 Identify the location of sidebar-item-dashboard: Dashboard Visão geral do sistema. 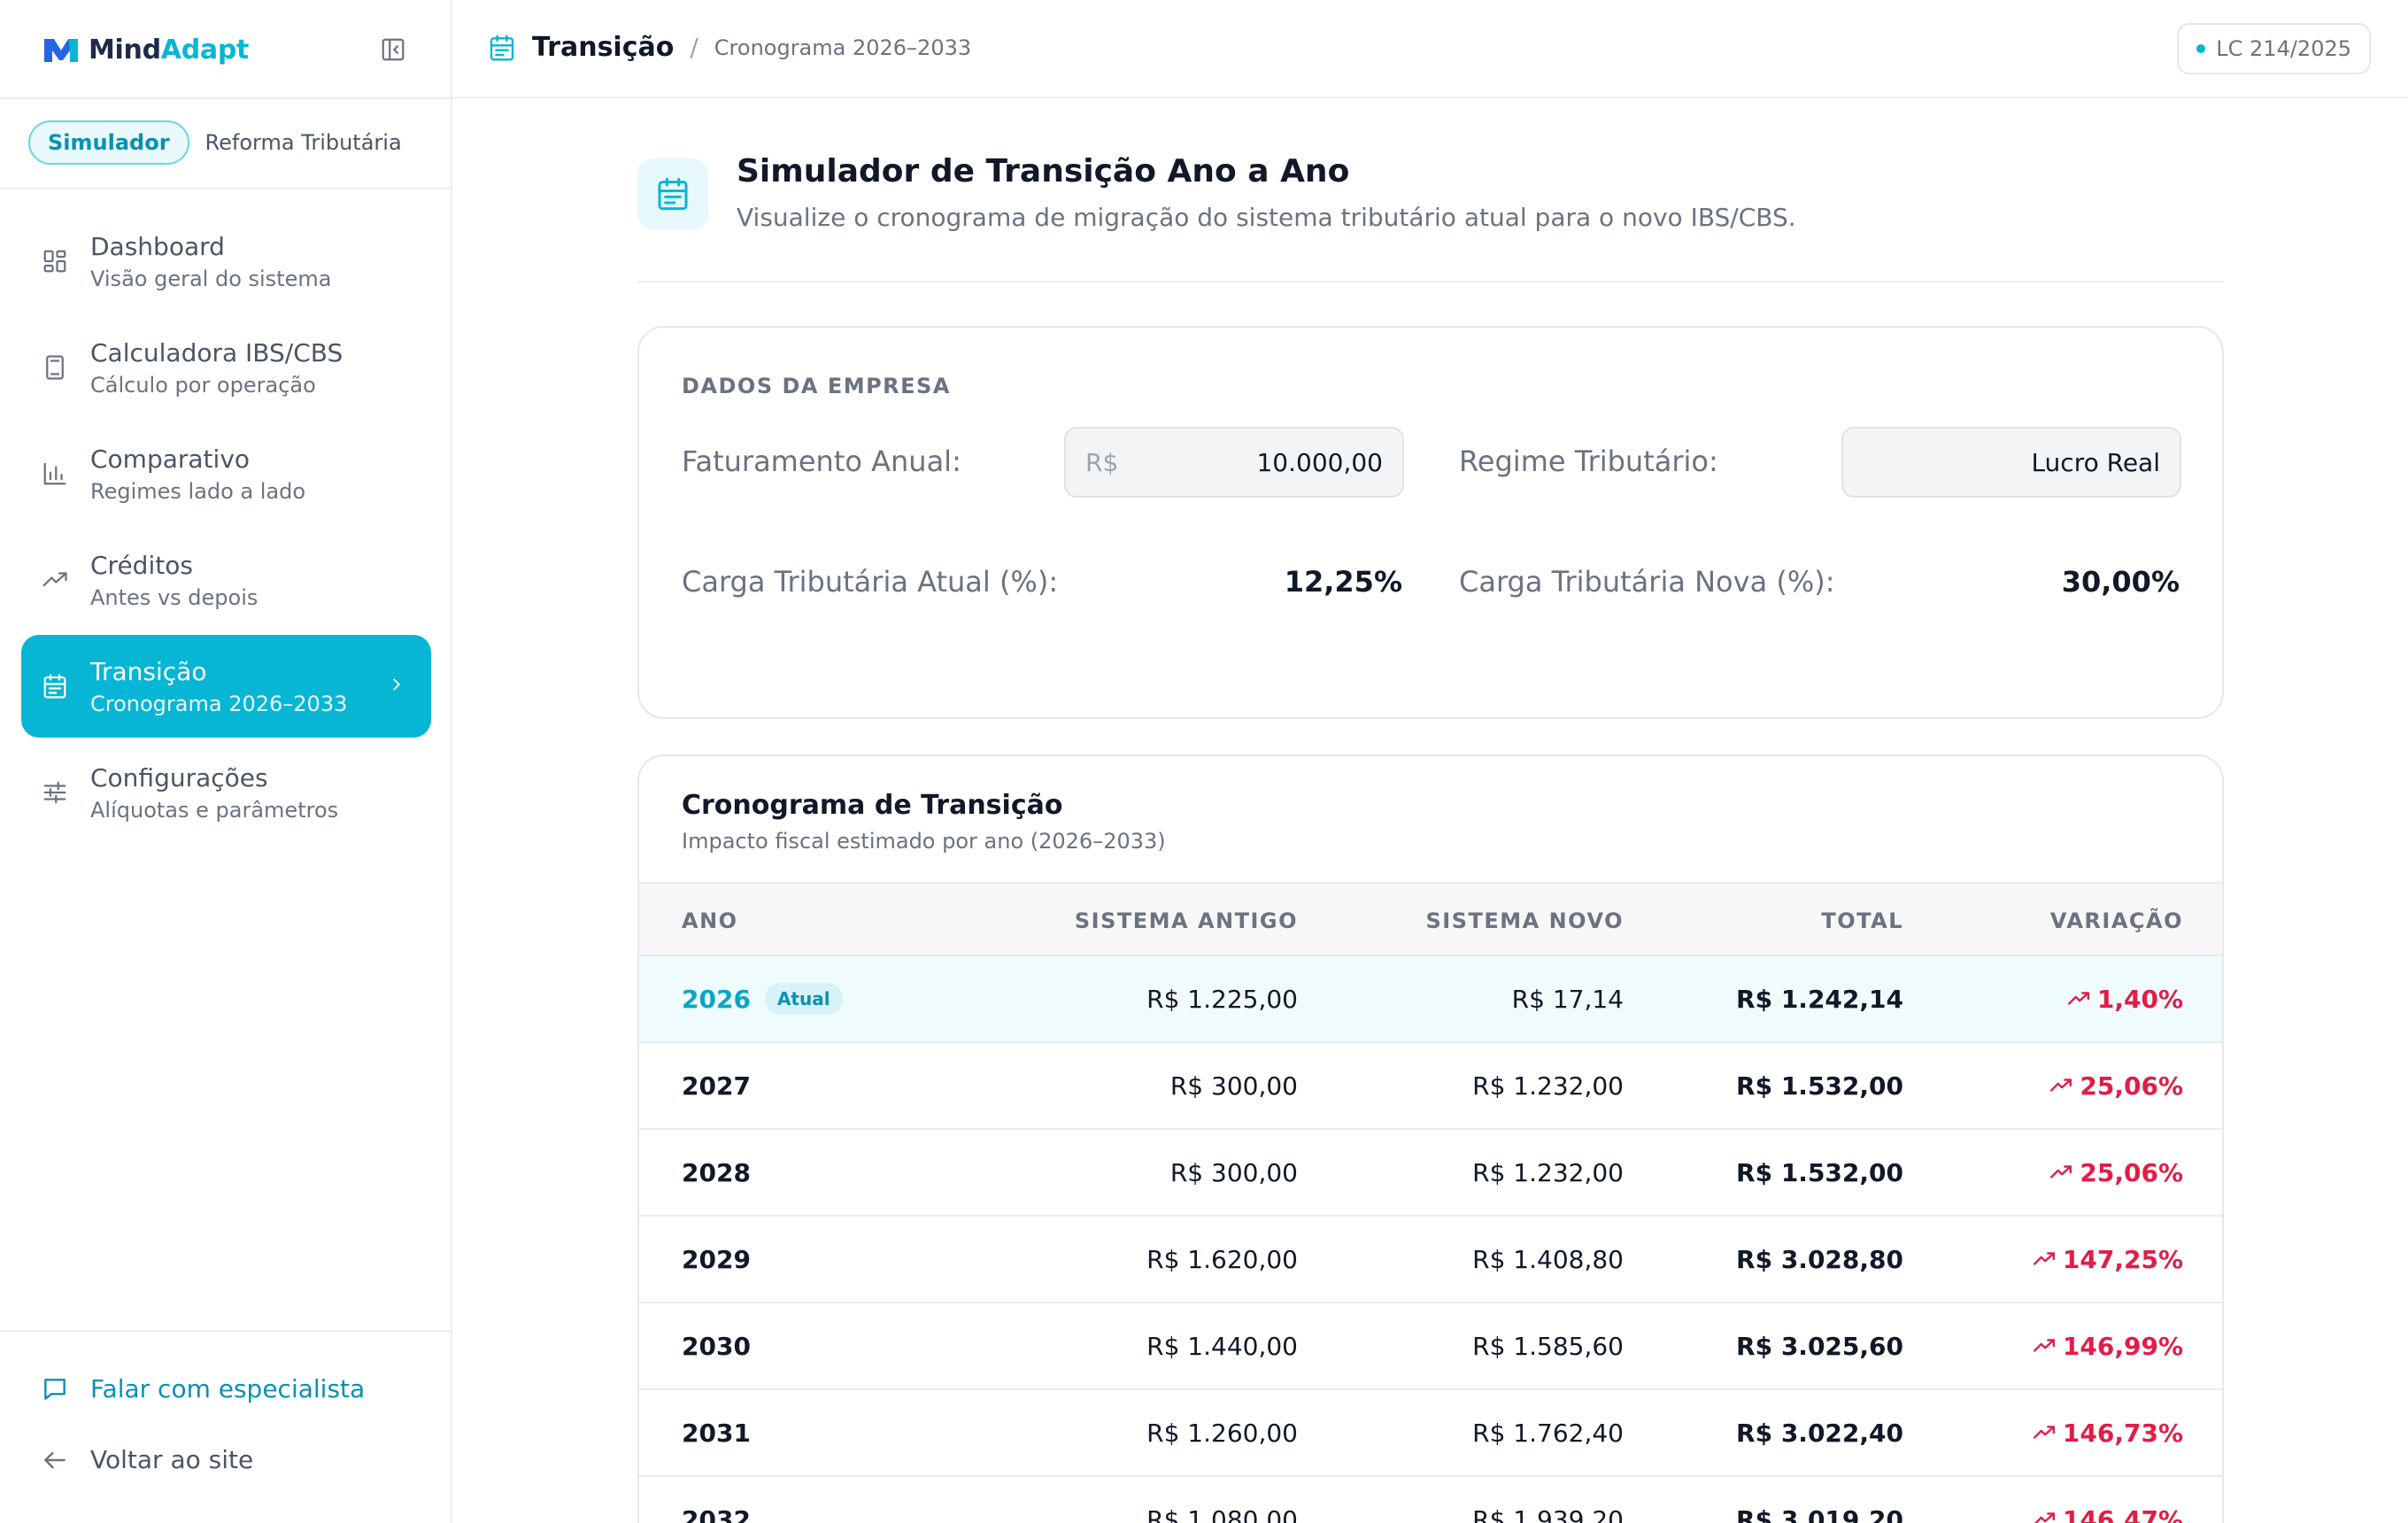
(226, 261).